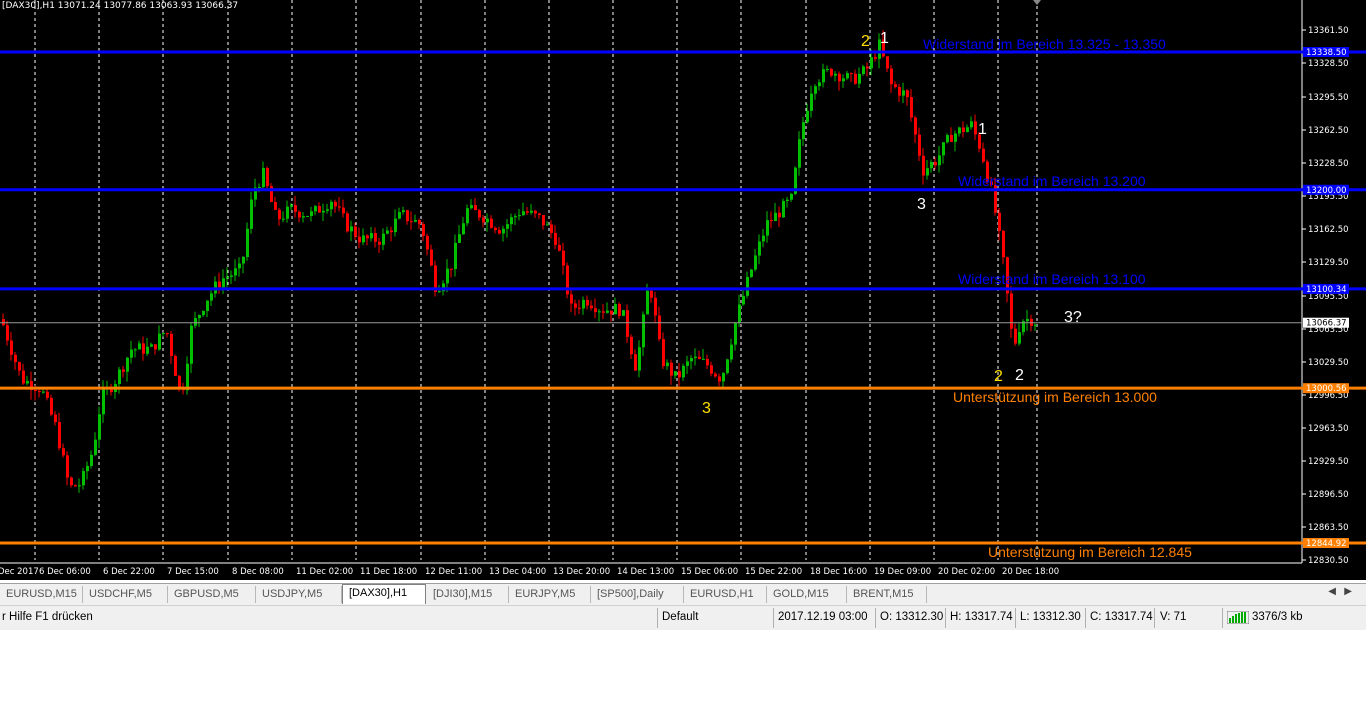 The height and width of the screenshot is (728, 1366). I want to click on wave-count-label: 1, so click(884, 38).